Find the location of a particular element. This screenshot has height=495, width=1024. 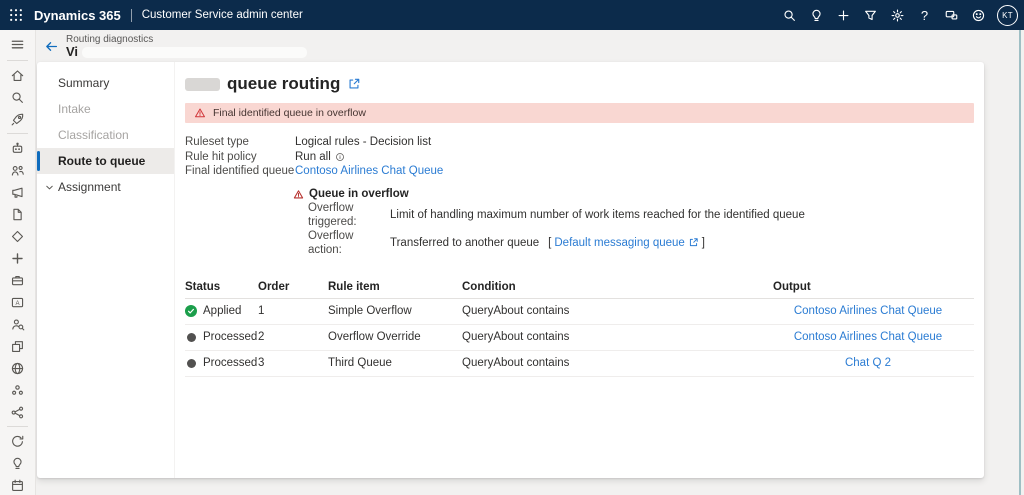

page-header-text: Routing diagnostics Vi is located at coordinates (187, 45).